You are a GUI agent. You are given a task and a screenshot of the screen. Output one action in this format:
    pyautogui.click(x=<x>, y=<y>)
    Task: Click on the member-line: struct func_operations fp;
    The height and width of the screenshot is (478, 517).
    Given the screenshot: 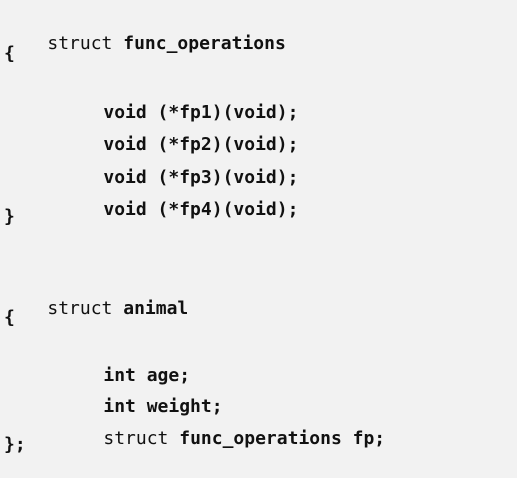 What is the action you would take?
    pyautogui.click(x=194, y=424)
    